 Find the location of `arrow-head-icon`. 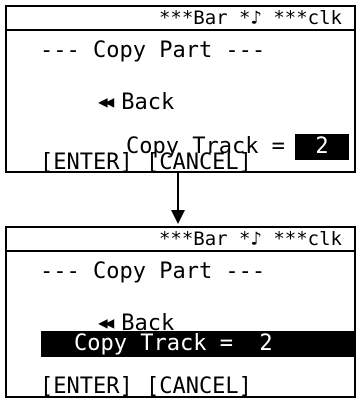

arrow-head-icon is located at coordinates (178, 217).